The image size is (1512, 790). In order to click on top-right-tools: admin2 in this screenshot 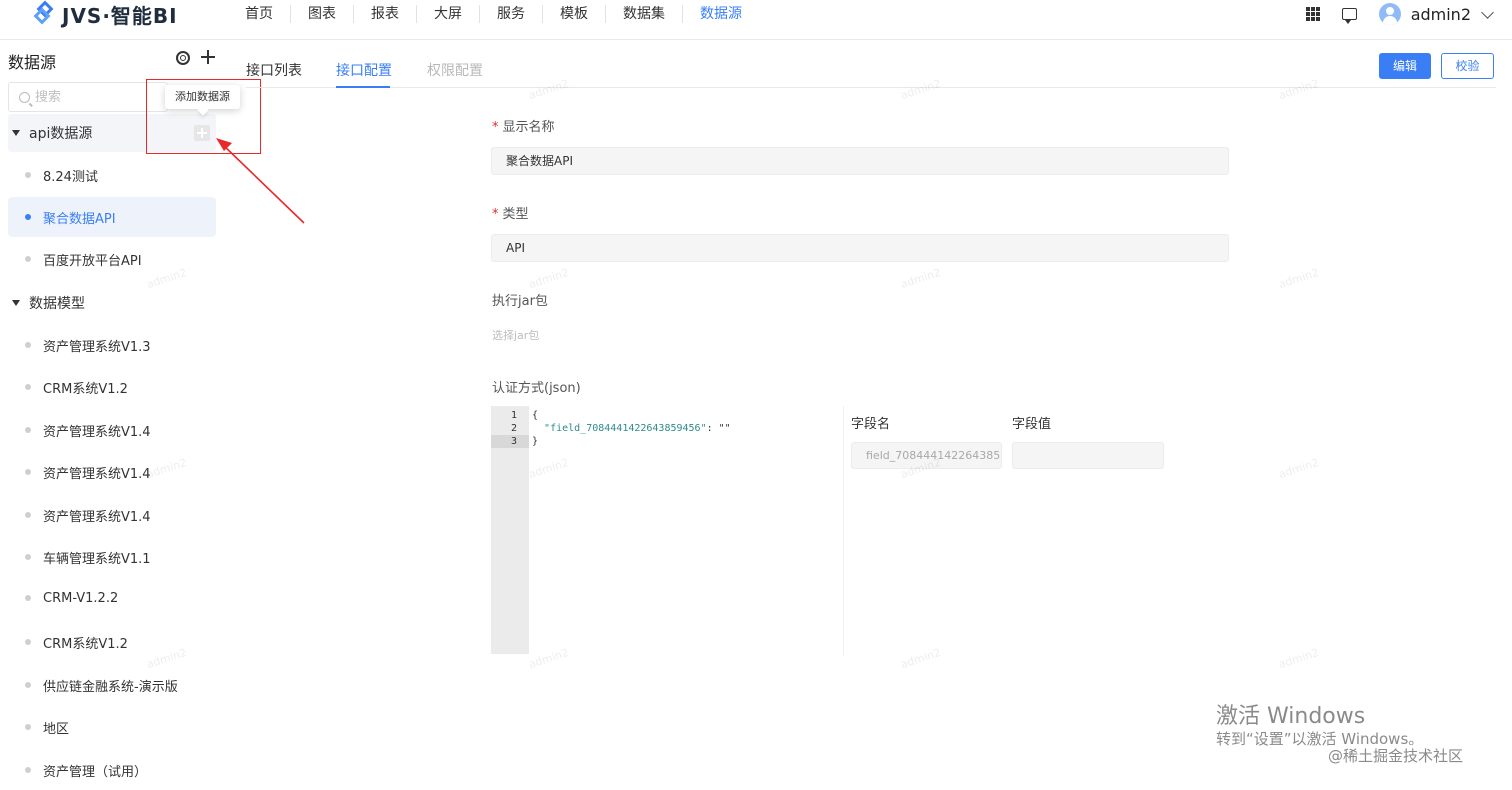, I will do `click(1399, 14)`.